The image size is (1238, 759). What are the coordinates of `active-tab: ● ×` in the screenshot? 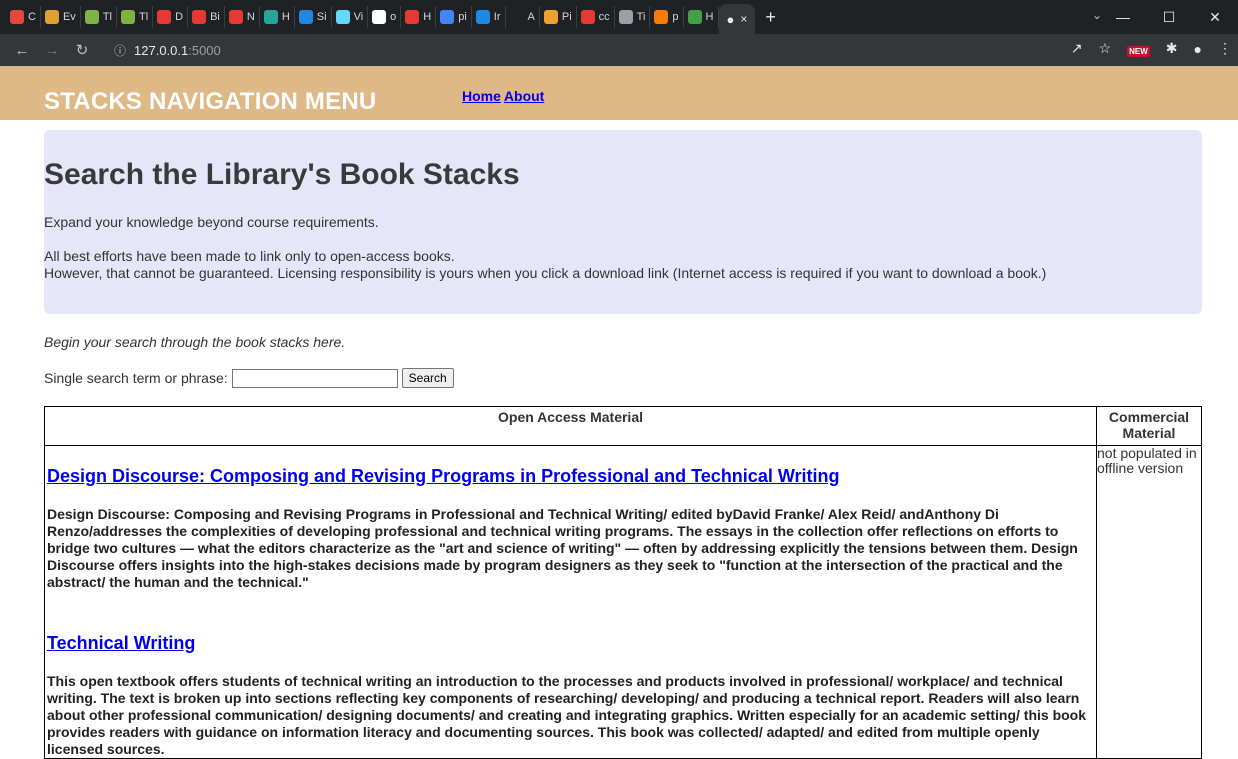 It's located at (737, 19).